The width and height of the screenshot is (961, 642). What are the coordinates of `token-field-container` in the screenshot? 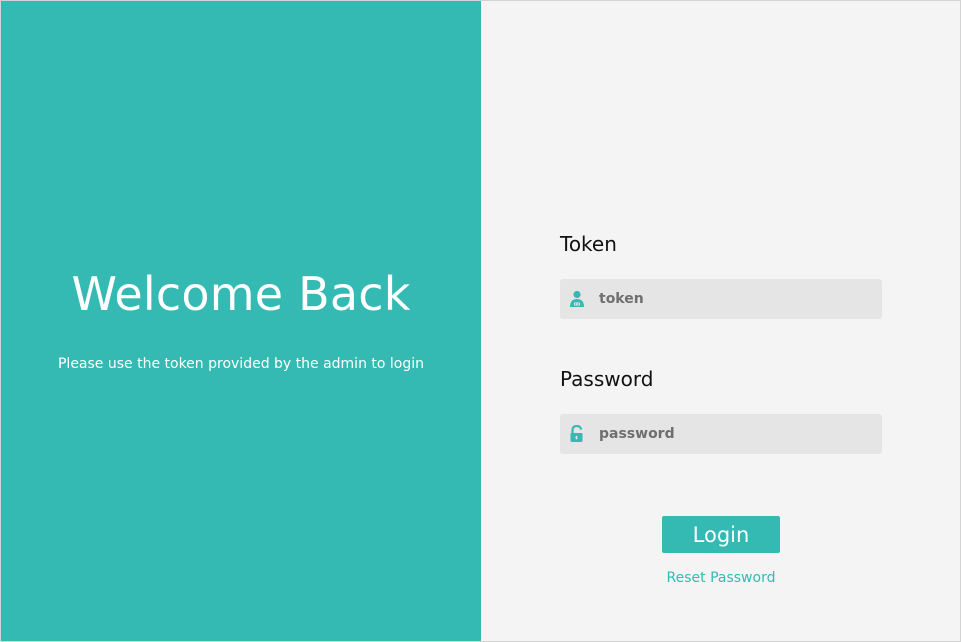 It's located at (721, 299).